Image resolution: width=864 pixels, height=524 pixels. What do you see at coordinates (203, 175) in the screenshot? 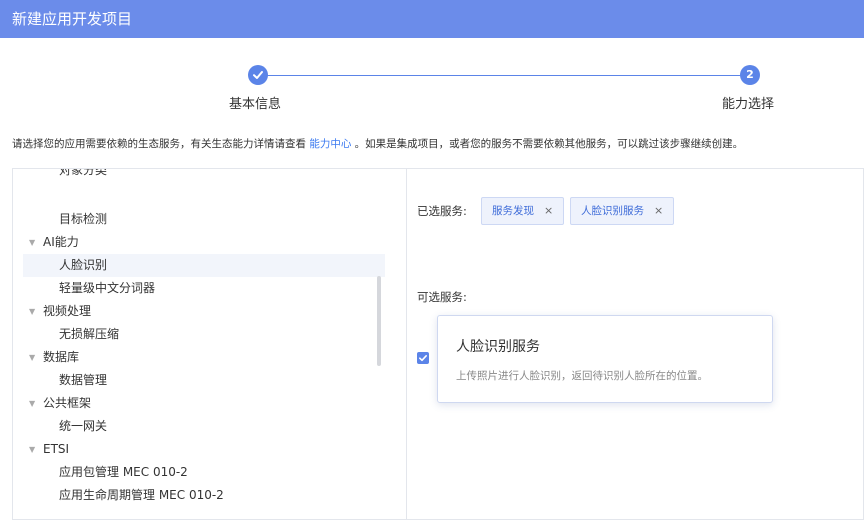
I see `tree-item-partial-top: 对象分类` at bounding box center [203, 175].